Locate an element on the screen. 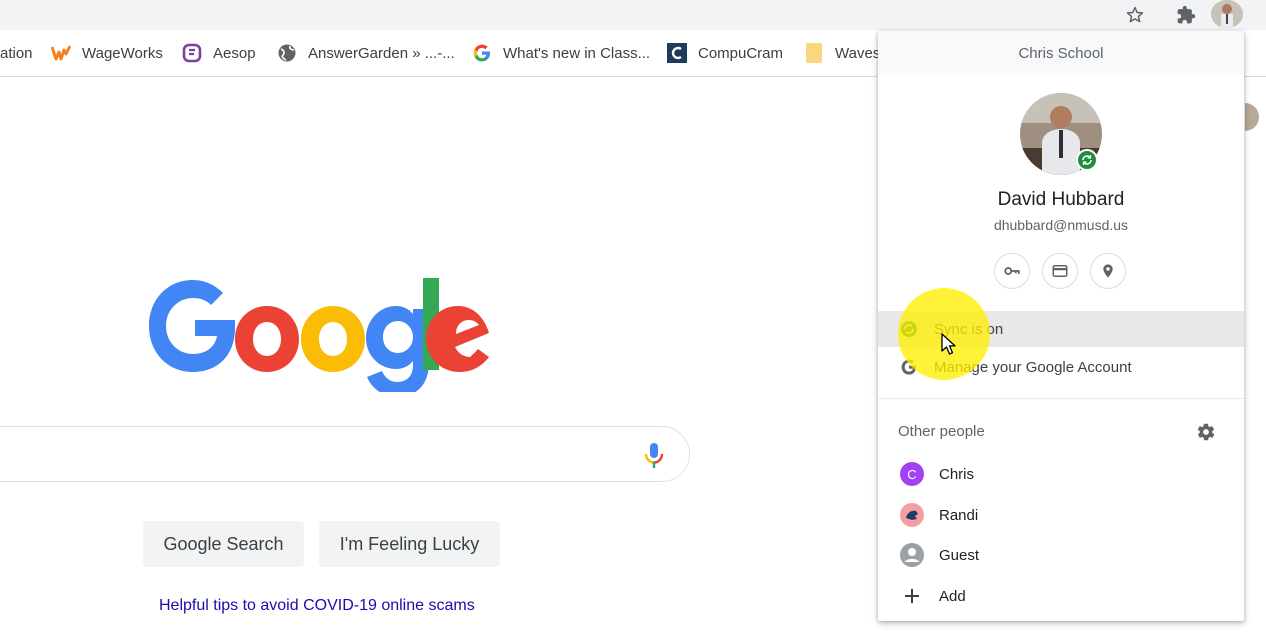 The image size is (1266, 641). gear-icon is located at coordinates (1206, 432).